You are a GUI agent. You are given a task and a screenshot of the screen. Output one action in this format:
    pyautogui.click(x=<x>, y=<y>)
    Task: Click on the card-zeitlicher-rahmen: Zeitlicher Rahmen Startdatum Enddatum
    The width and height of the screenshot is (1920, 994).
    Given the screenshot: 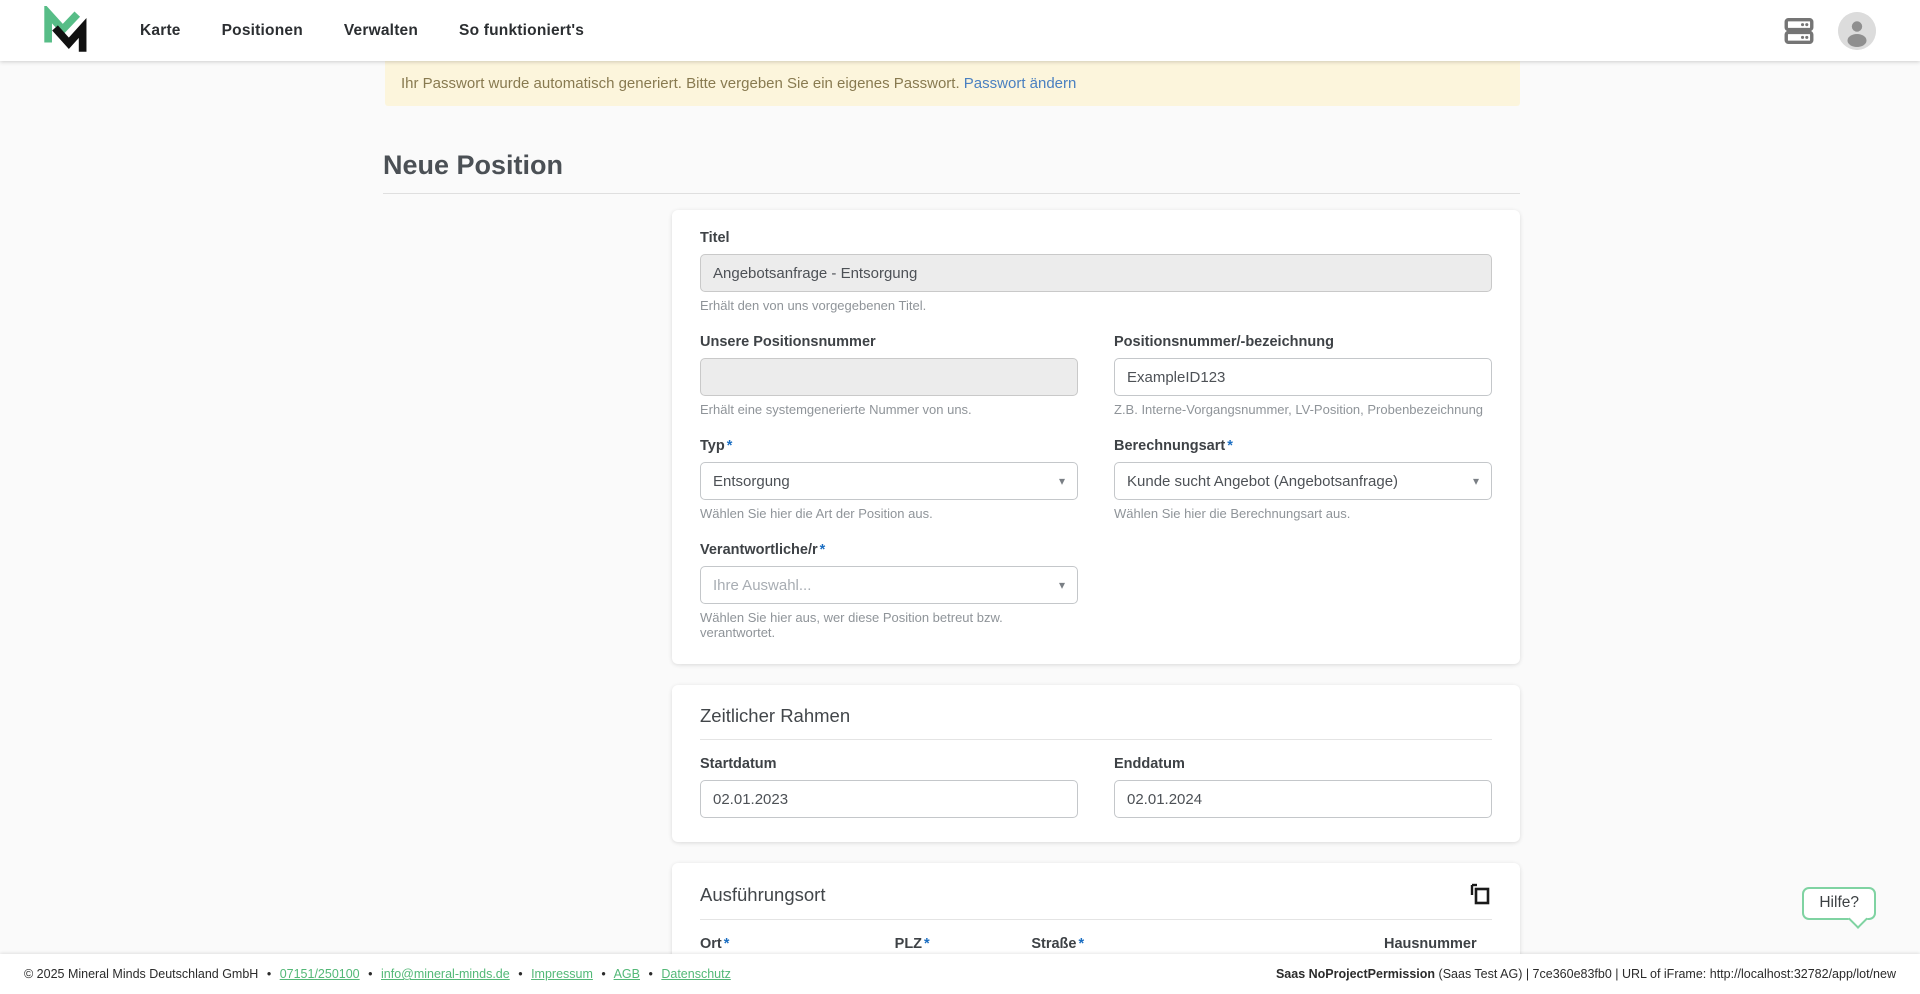 What is the action you would take?
    pyautogui.click(x=1096, y=763)
    